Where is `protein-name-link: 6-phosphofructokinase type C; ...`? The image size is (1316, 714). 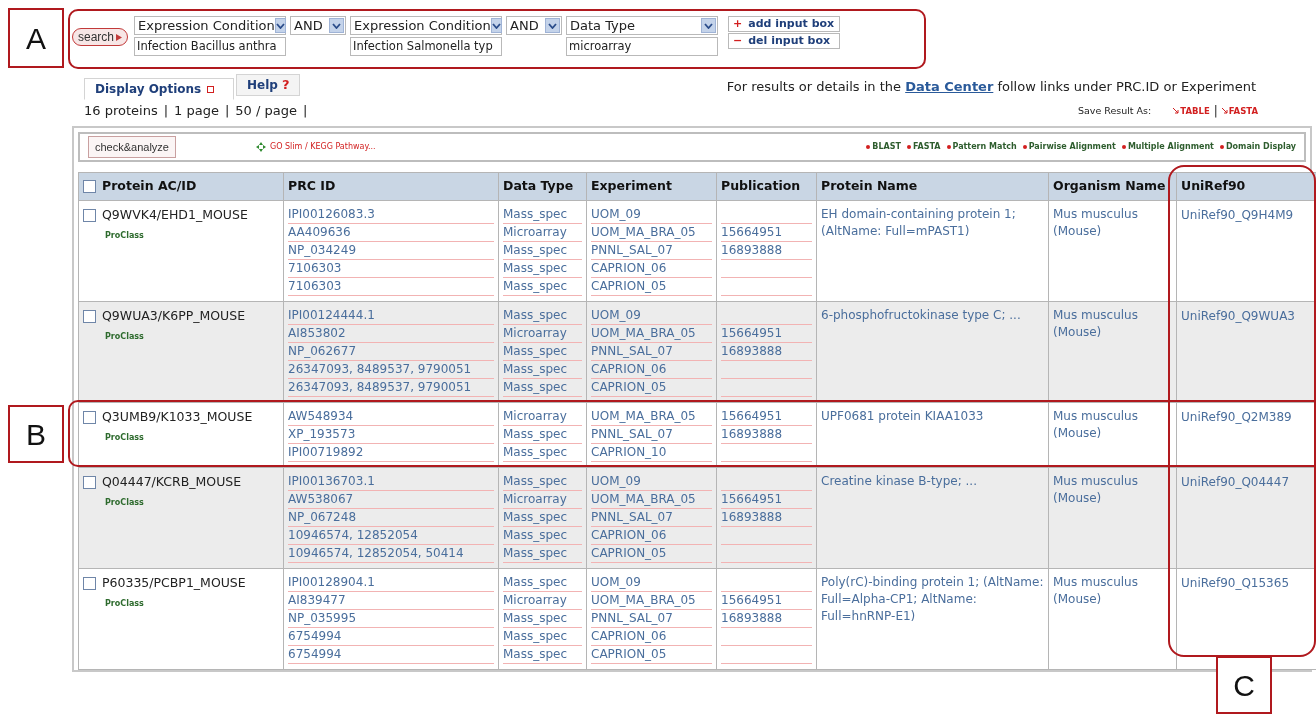
protein-name-link: 6-phosphofructokinase type C; ... is located at coordinates (932, 315).